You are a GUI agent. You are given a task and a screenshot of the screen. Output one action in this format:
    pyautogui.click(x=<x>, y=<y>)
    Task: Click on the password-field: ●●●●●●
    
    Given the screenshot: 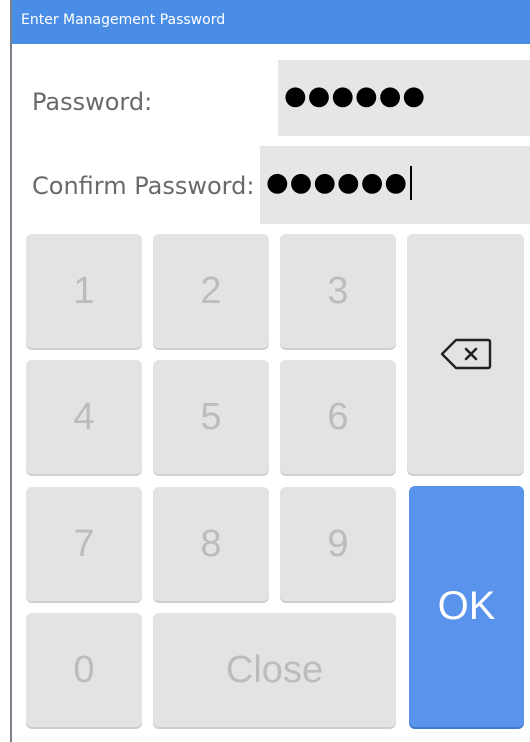 What is the action you would take?
    pyautogui.click(x=404, y=98)
    